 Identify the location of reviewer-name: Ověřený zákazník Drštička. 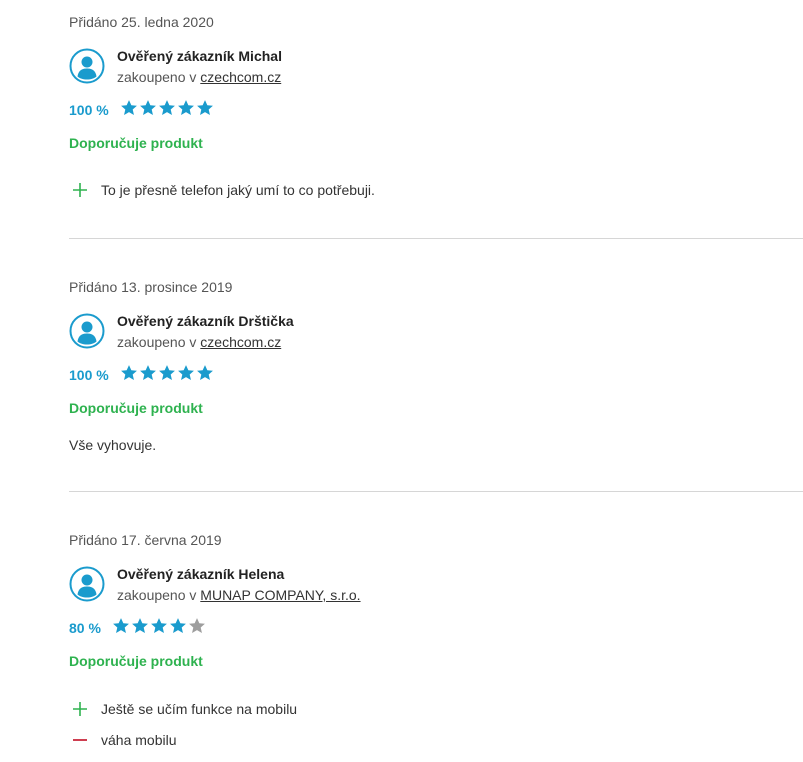
(205, 321).